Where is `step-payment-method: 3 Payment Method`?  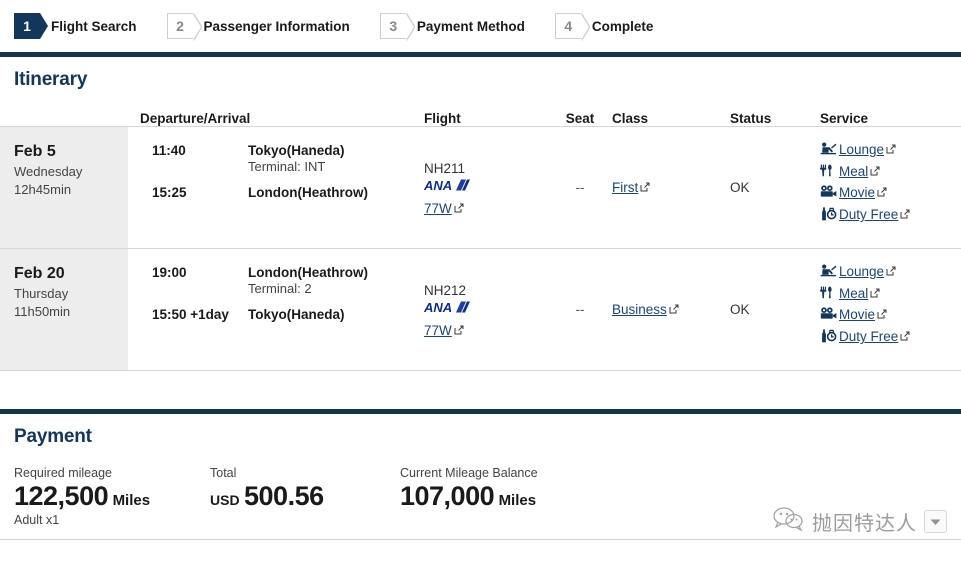 step-payment-method: 3 Payment Method is located at coordinates (452, 26).